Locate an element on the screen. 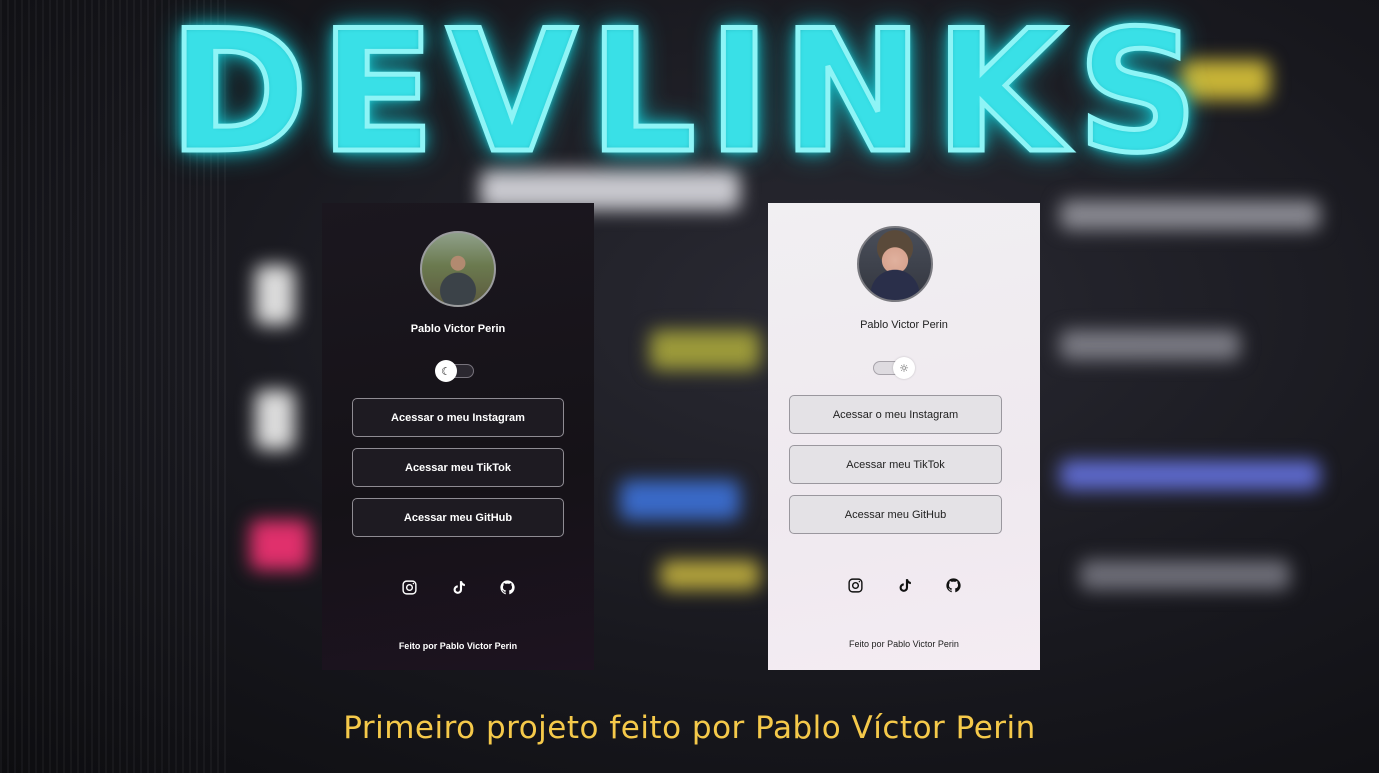 Image resolution: width=1379 pixels, height=773 pixels. theme-toggle: ☼ is located at coordinates (894, 368).